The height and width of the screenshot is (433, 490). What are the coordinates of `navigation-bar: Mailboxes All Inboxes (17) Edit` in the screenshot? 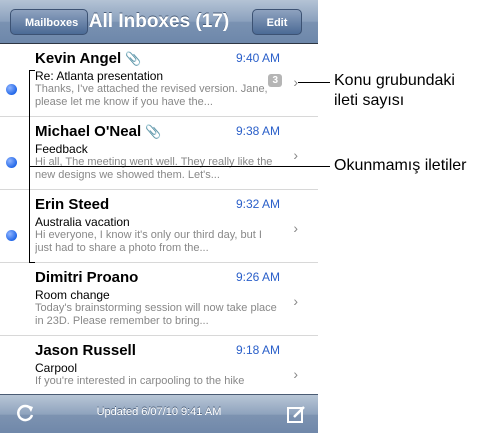 It's located at (159, 22).